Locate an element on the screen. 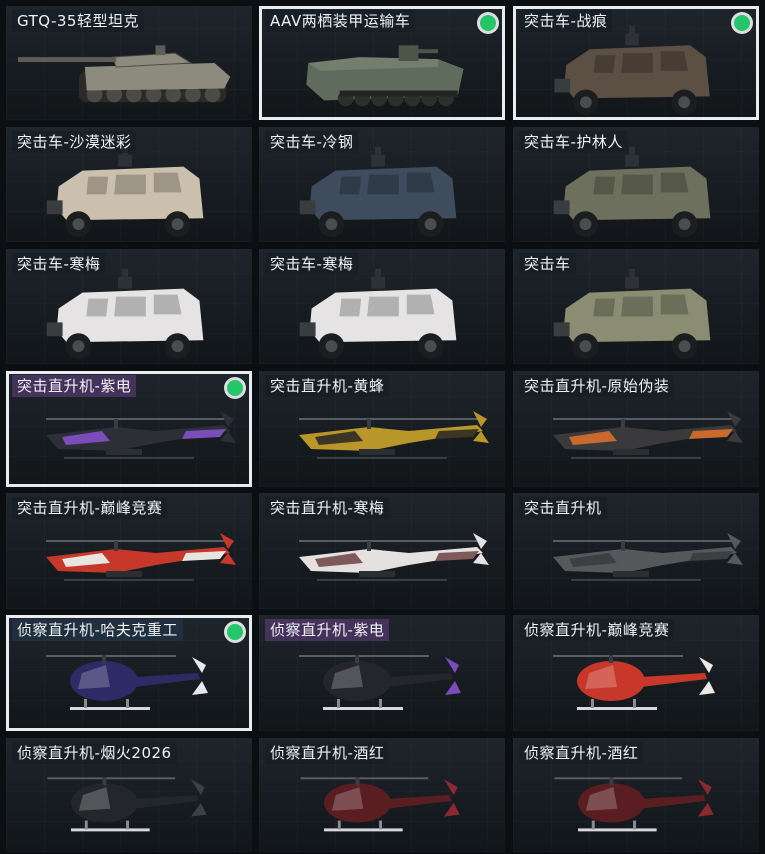 This screenshot has width=765, height=854. vehicle-card-heli: 突击直升机 is located at coordinates (636, 551).